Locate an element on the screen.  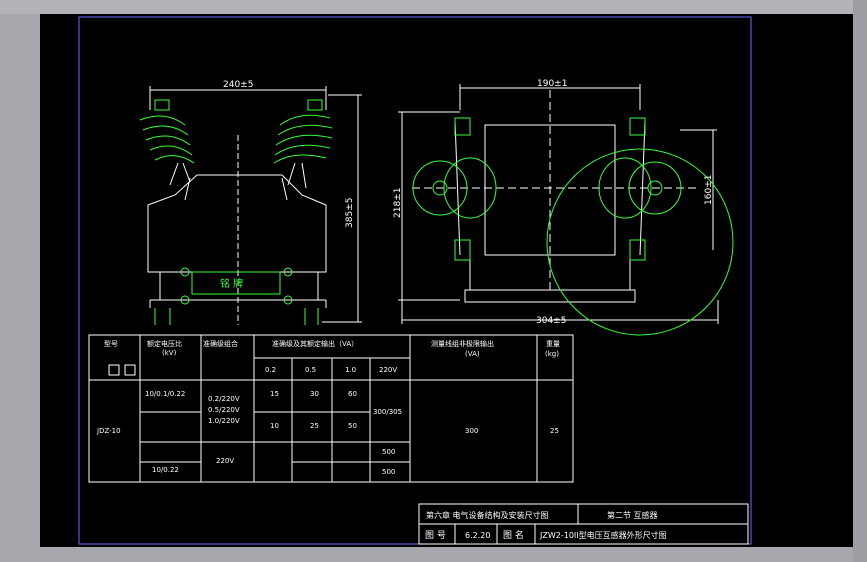
row1-0: 15 is located at coordinates (274, 394).